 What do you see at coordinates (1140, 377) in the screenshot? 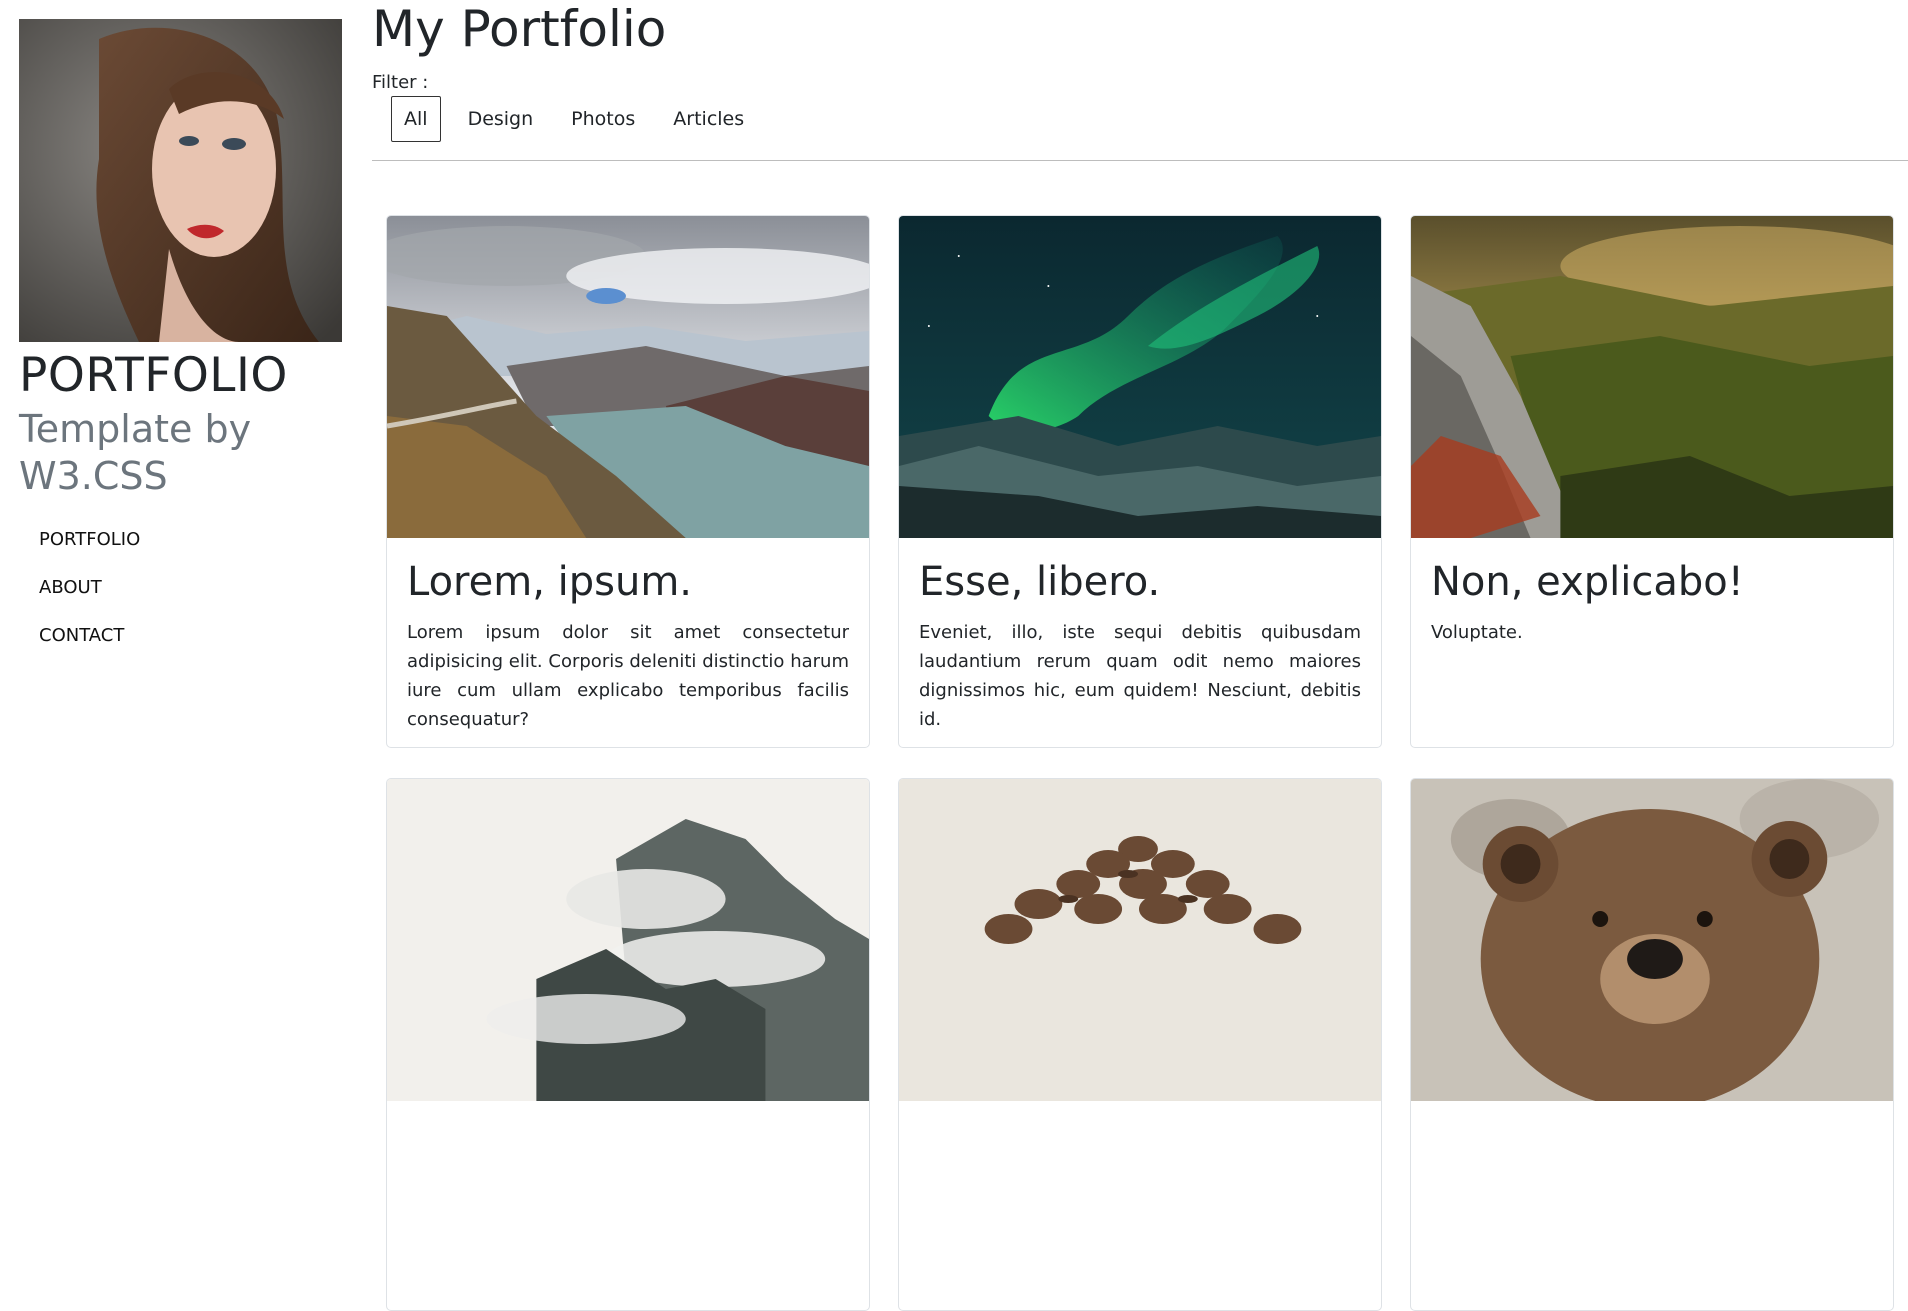
I see `card-image-aurora` at bounding box center [1140, 377].